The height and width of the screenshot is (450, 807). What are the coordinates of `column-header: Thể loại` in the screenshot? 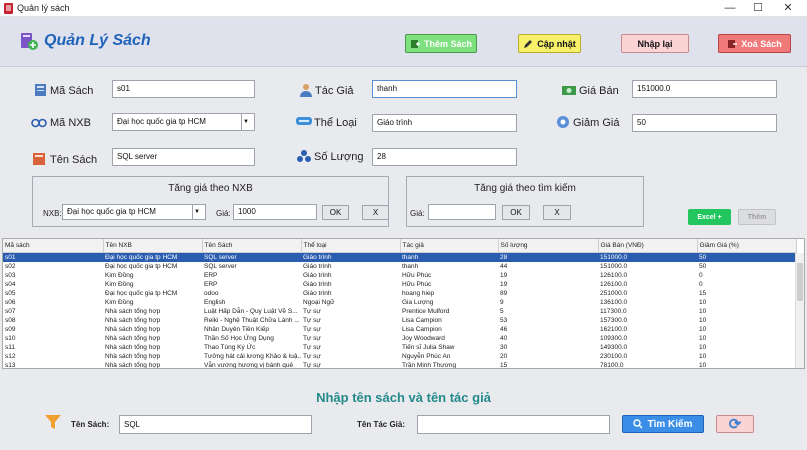 It's located at (351, 246).